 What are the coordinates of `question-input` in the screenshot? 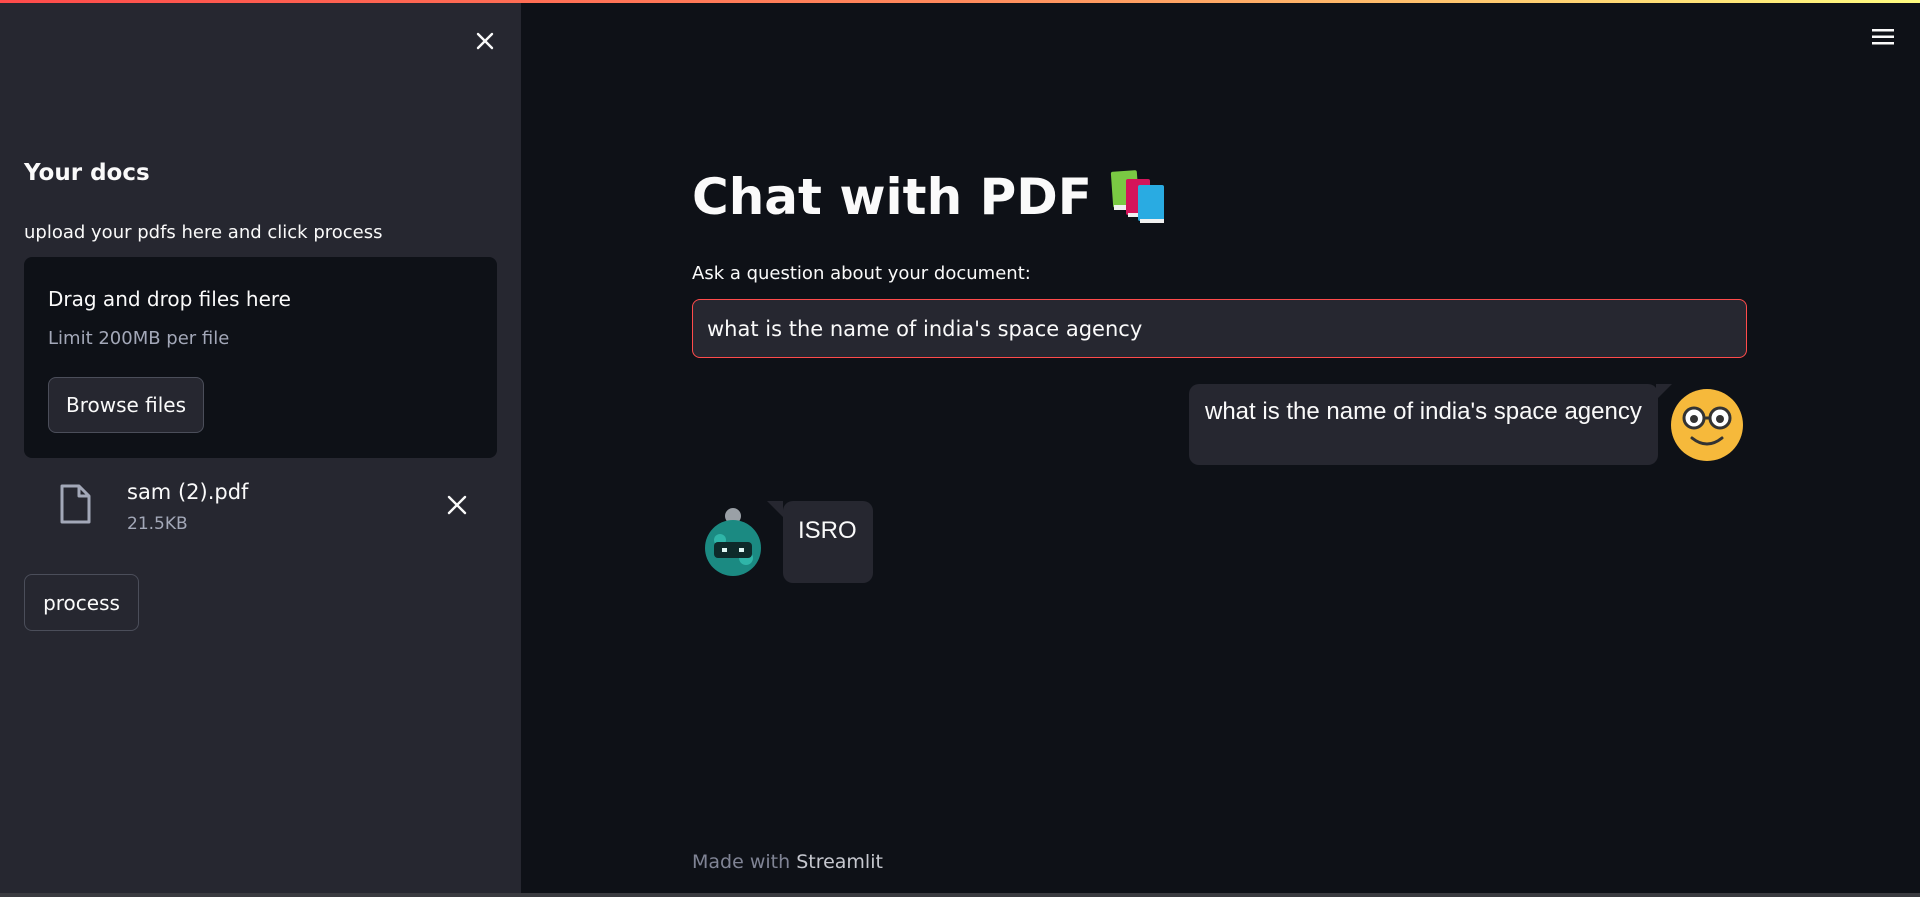 It's located at (1219, 328).